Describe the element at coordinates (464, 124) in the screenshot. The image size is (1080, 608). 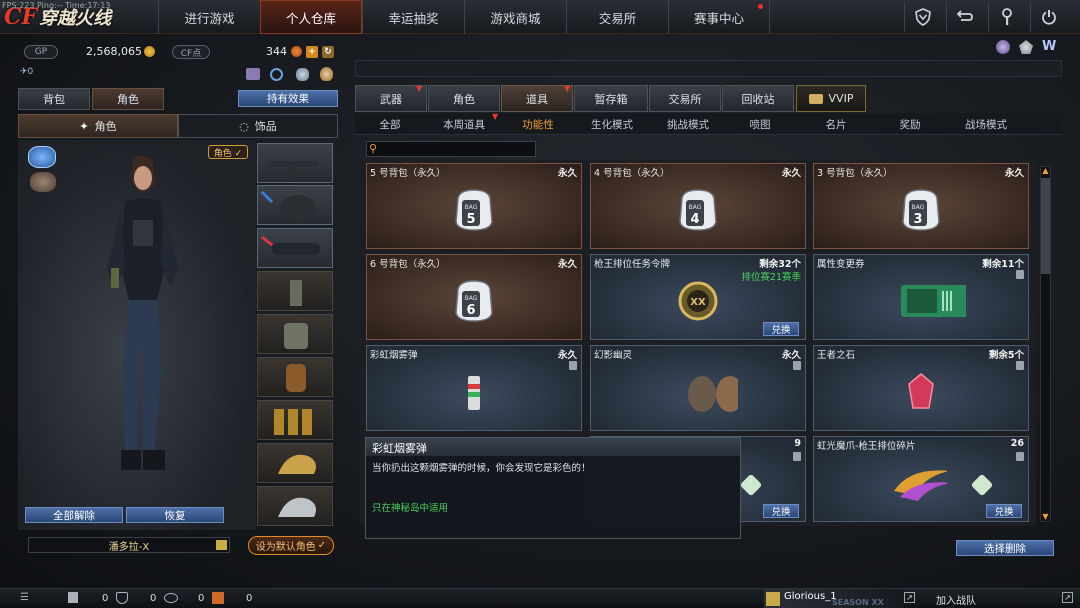
I see `subtab-weekly: 本周道具` at that location.